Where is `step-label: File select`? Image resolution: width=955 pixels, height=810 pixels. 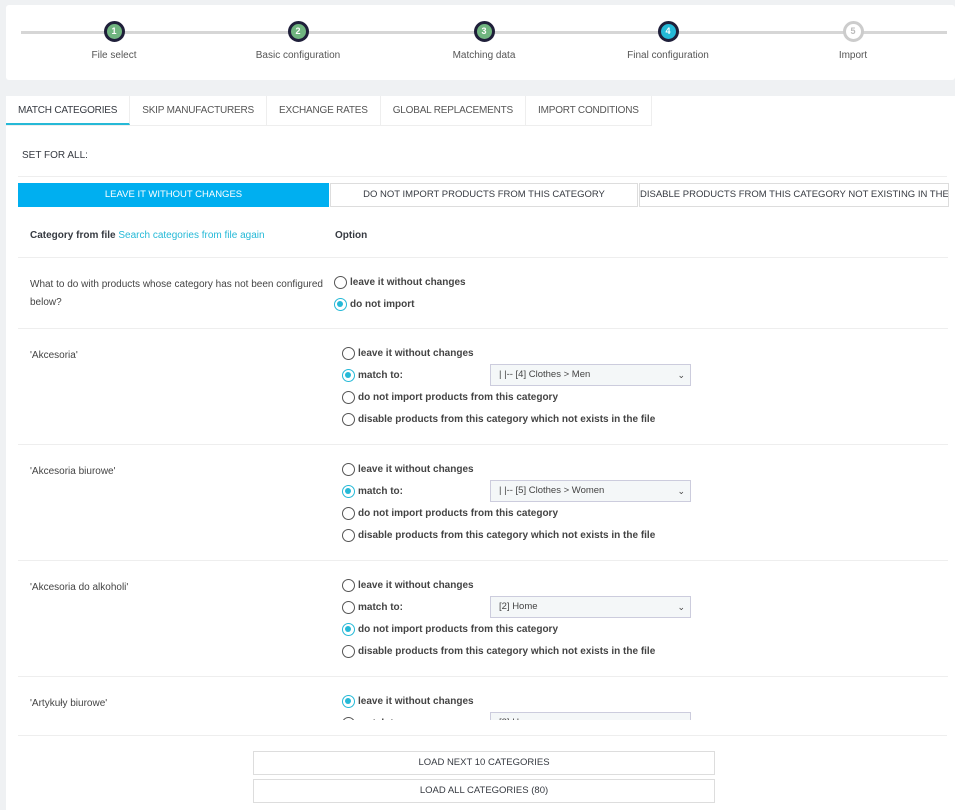 step-label: File select is located at coordinates (114, 55).